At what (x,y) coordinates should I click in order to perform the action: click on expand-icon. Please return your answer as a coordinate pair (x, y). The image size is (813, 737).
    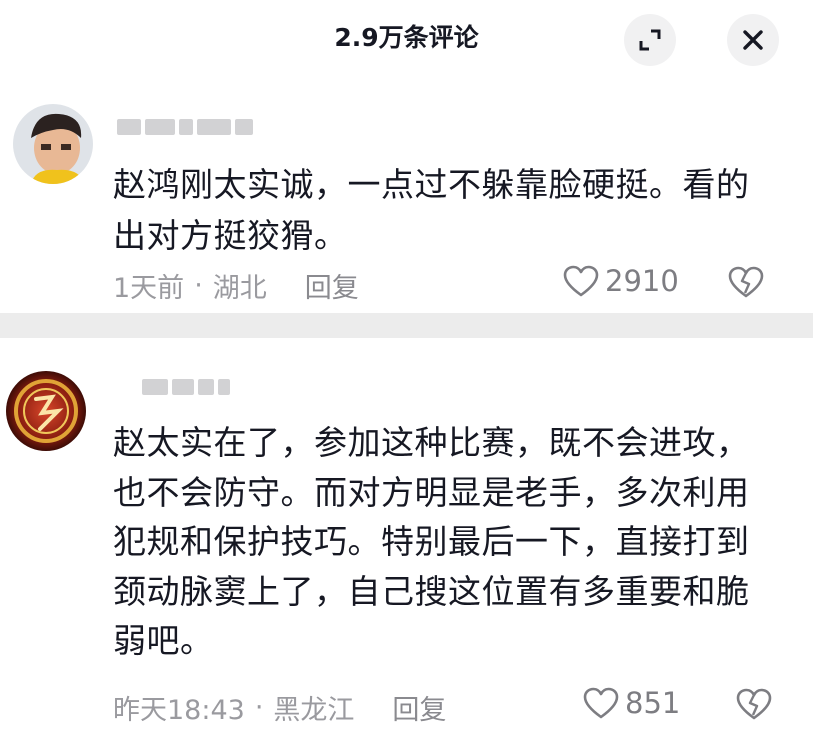
    Looking at the image, I should click on (650, 40).